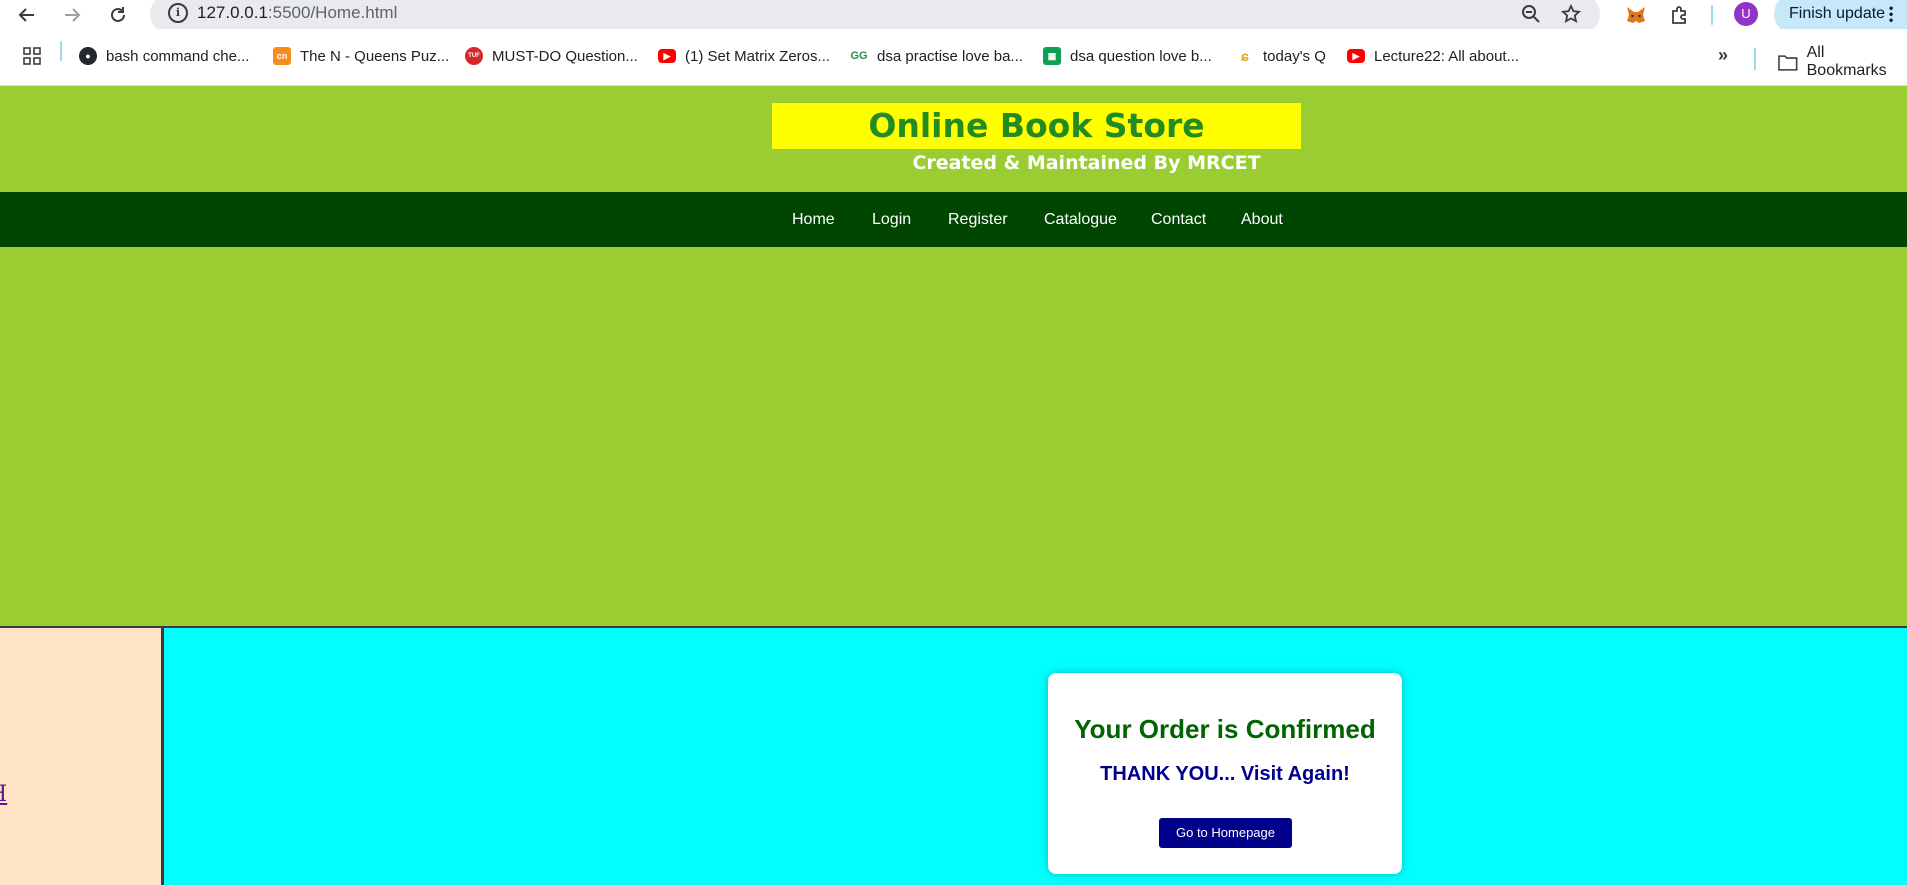 This screenshot has width=1907, height=885. Describe the element at coordinates (118, 14) in the screenshot. I see `reload-icon` at that location.